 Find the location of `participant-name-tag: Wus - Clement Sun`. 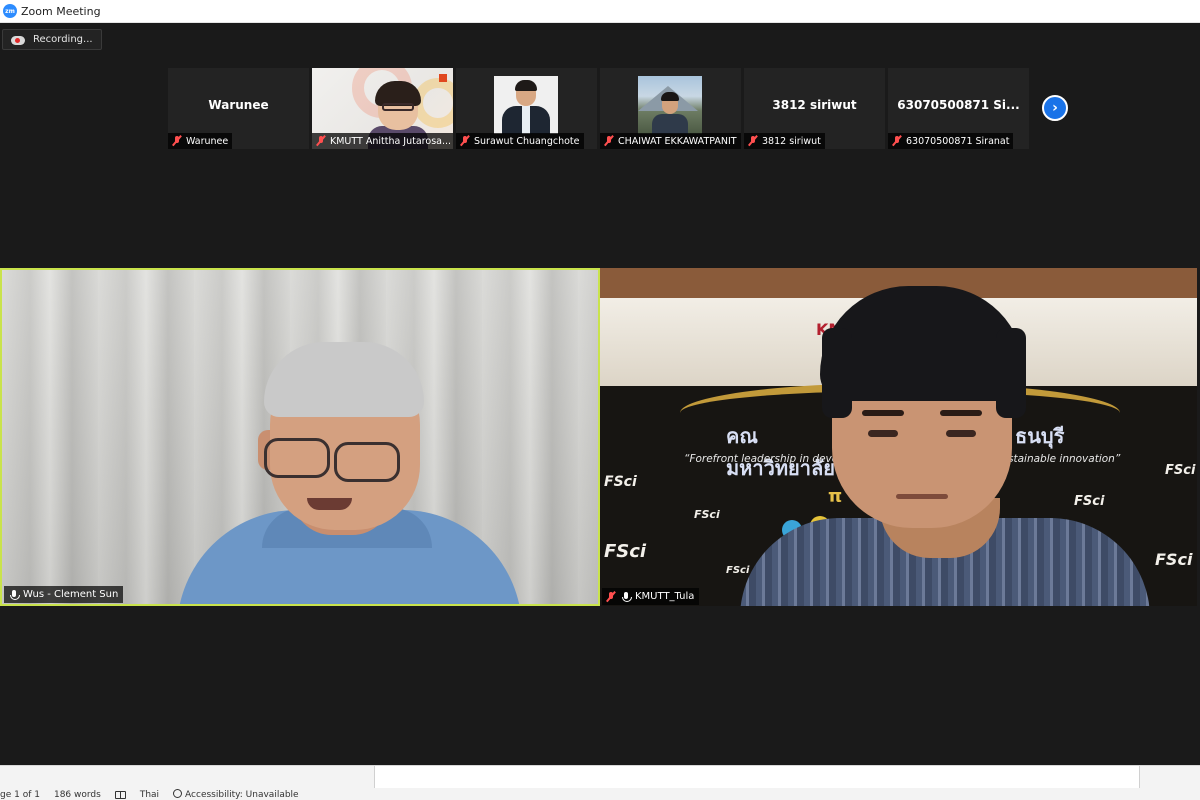

participant-name-tag: Wus - Clement Sun is located at coordinates (64, 594).